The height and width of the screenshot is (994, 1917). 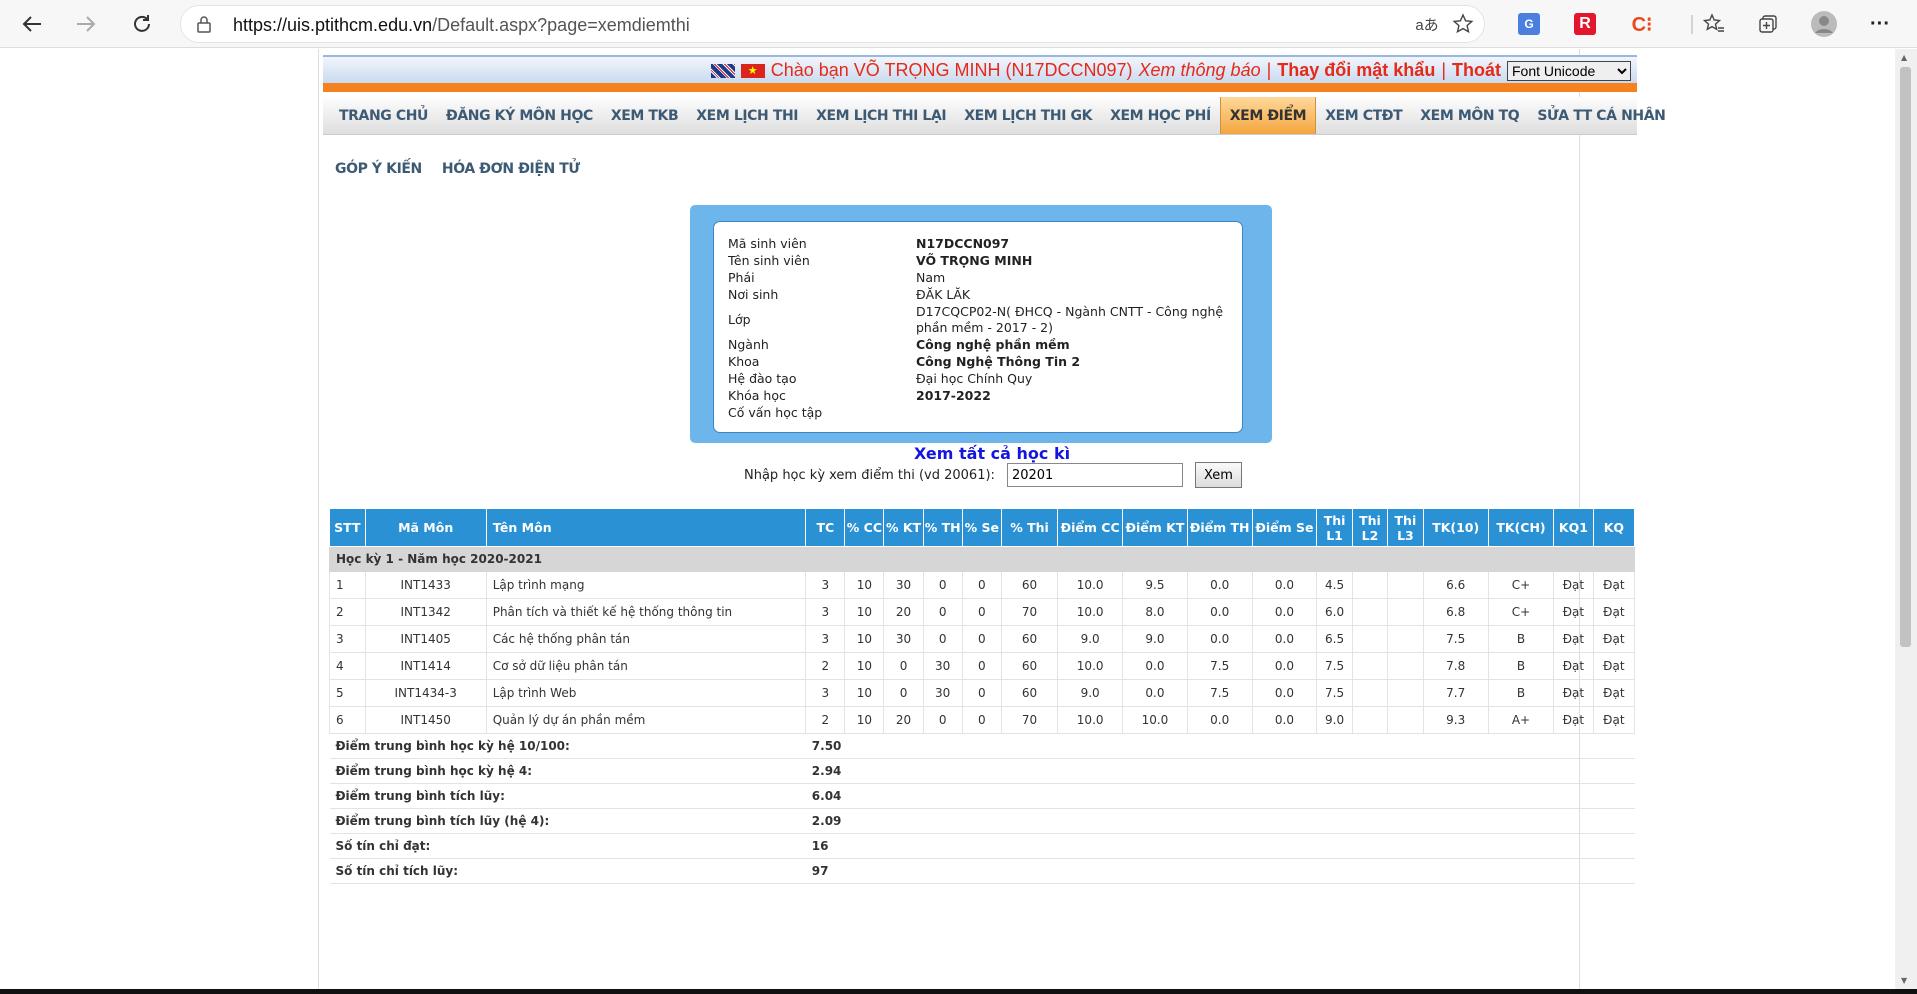 I want to click on logout-link: Thoát, so click(x=1476, y=70).